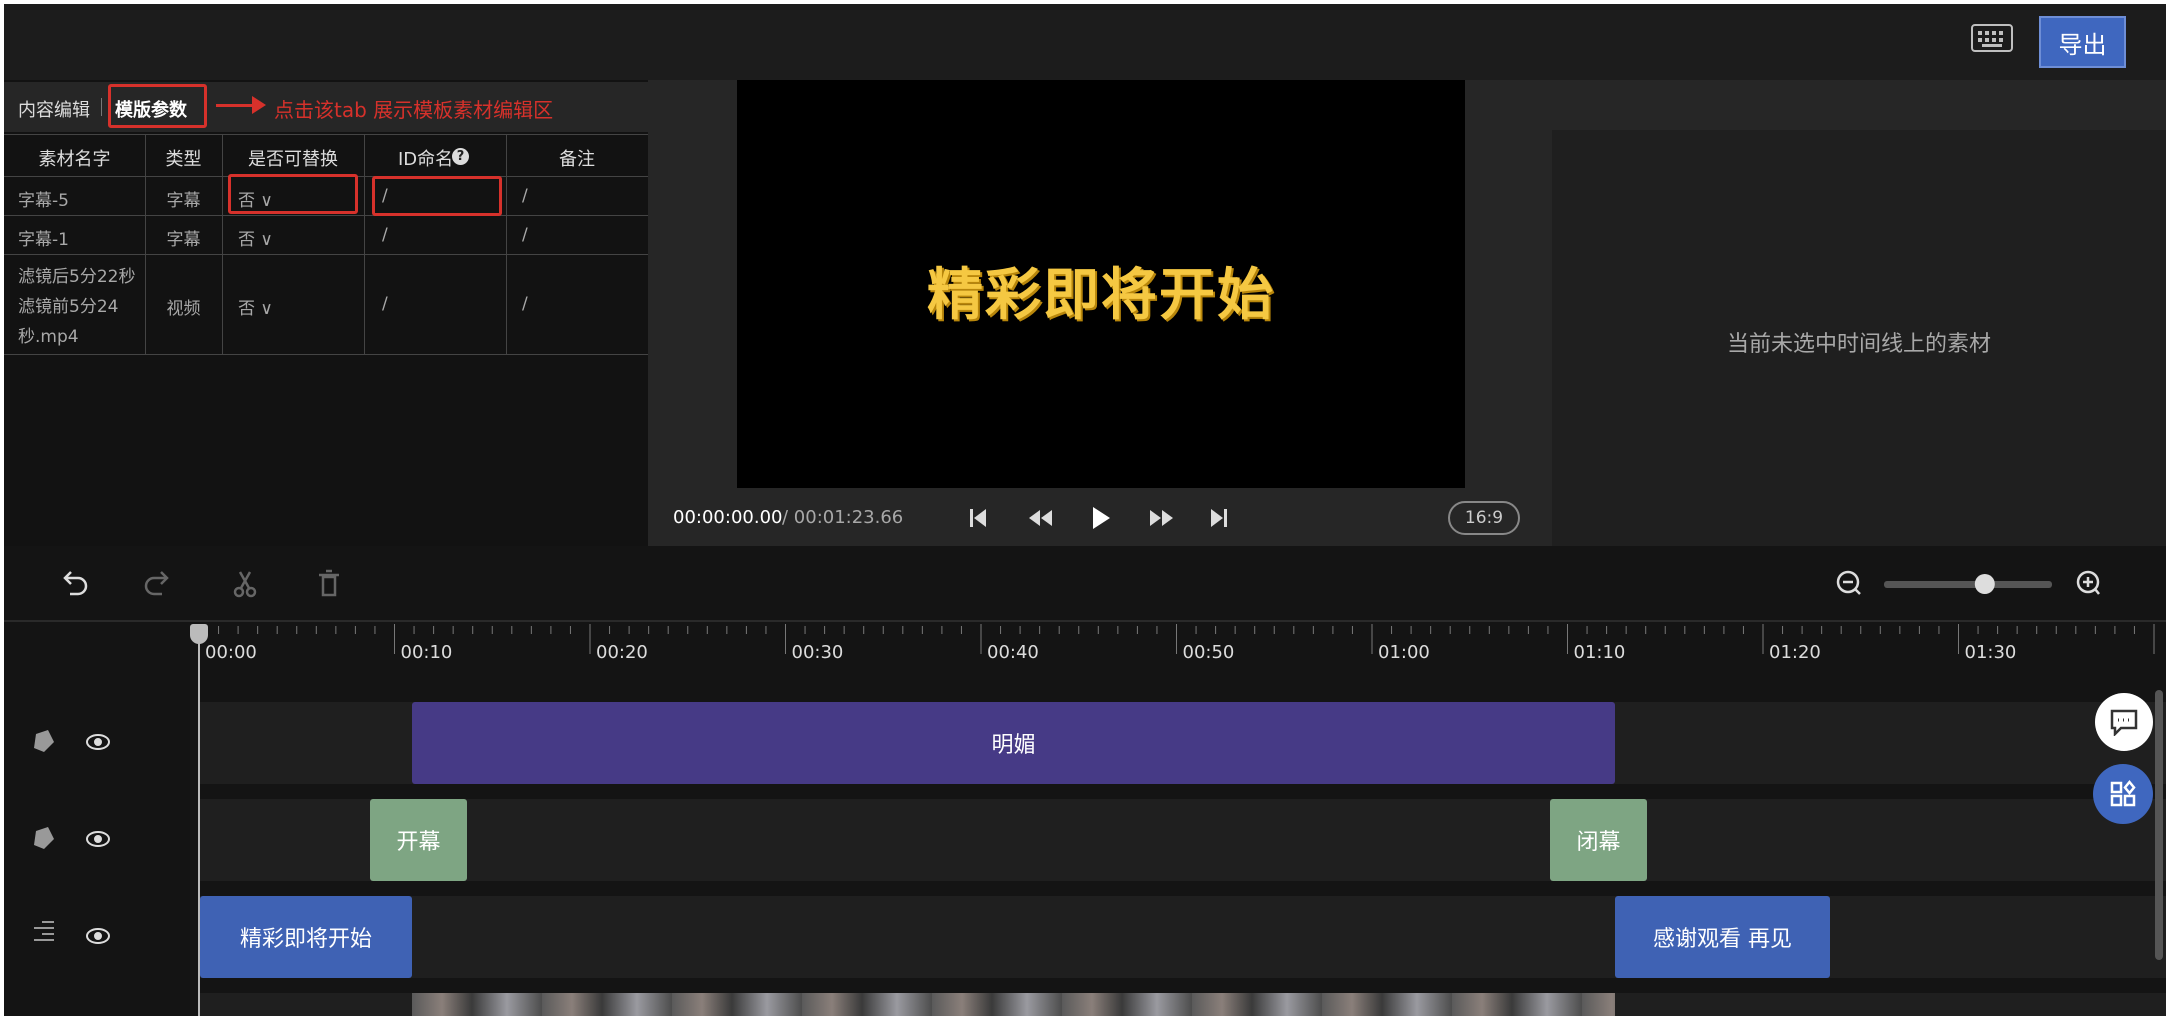 This screenshot has height=1016, width=2166. I want to click on ruler-tick-label: 00:10, so click(427, 652).